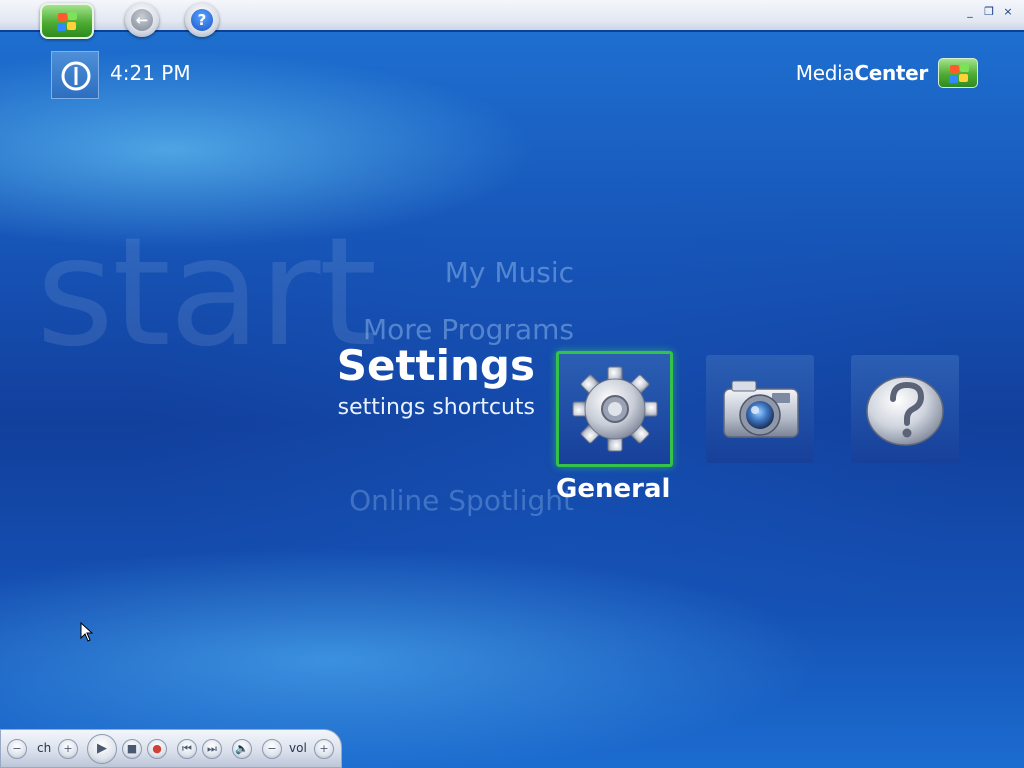  What do you see at coordinates (102, 749) in the screenshot?
I see `play-button: ▶` at bounding box center [102, 749].